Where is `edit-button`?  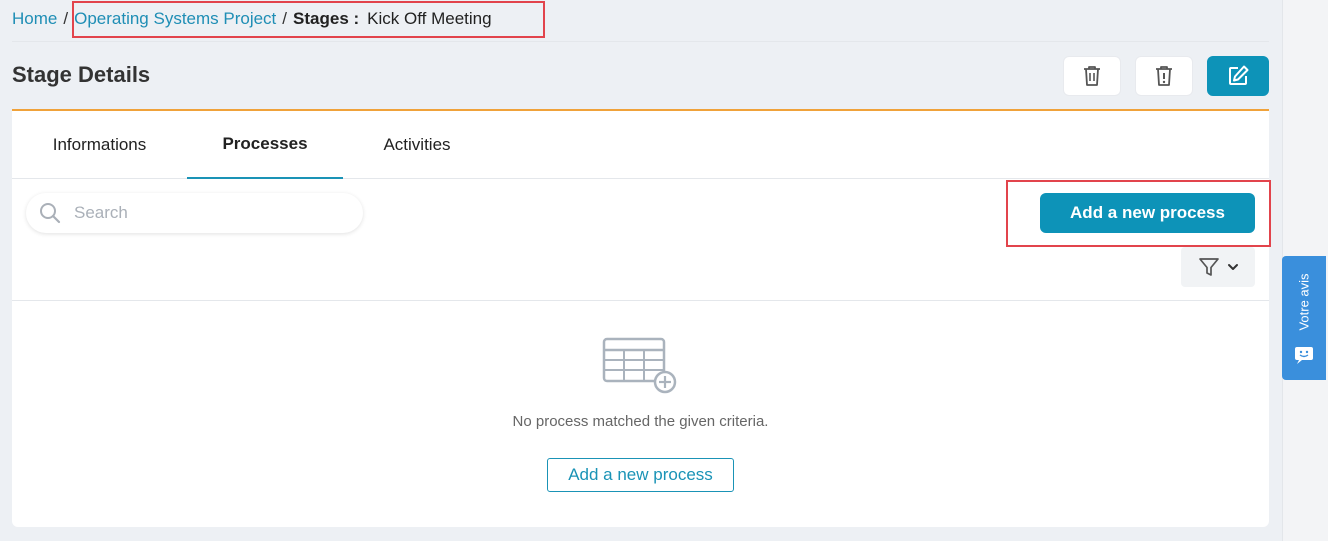
edit-button is located at coordinates (1238, 76).